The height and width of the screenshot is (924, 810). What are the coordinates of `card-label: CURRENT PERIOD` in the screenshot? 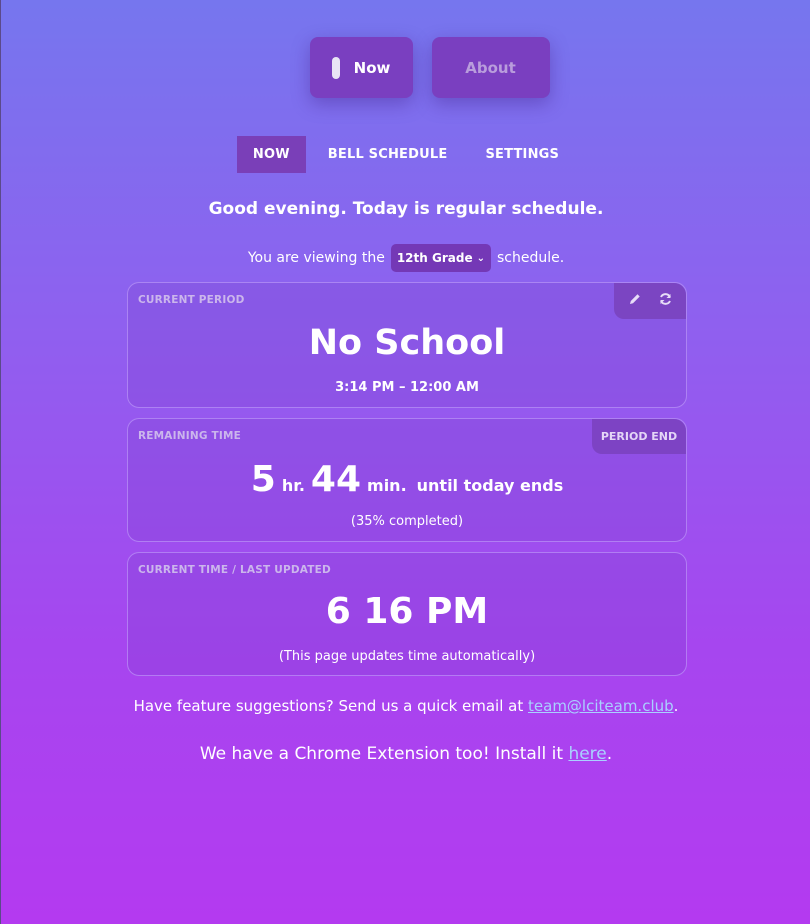 It's located at (191, 300).